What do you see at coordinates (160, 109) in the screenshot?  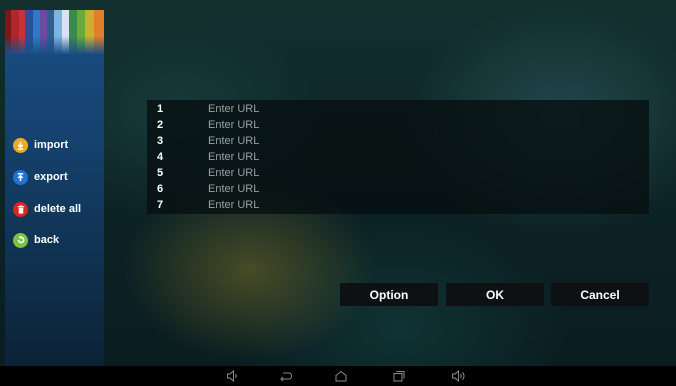 I see `url-row-number: 1` at bounding box center [160, 109].